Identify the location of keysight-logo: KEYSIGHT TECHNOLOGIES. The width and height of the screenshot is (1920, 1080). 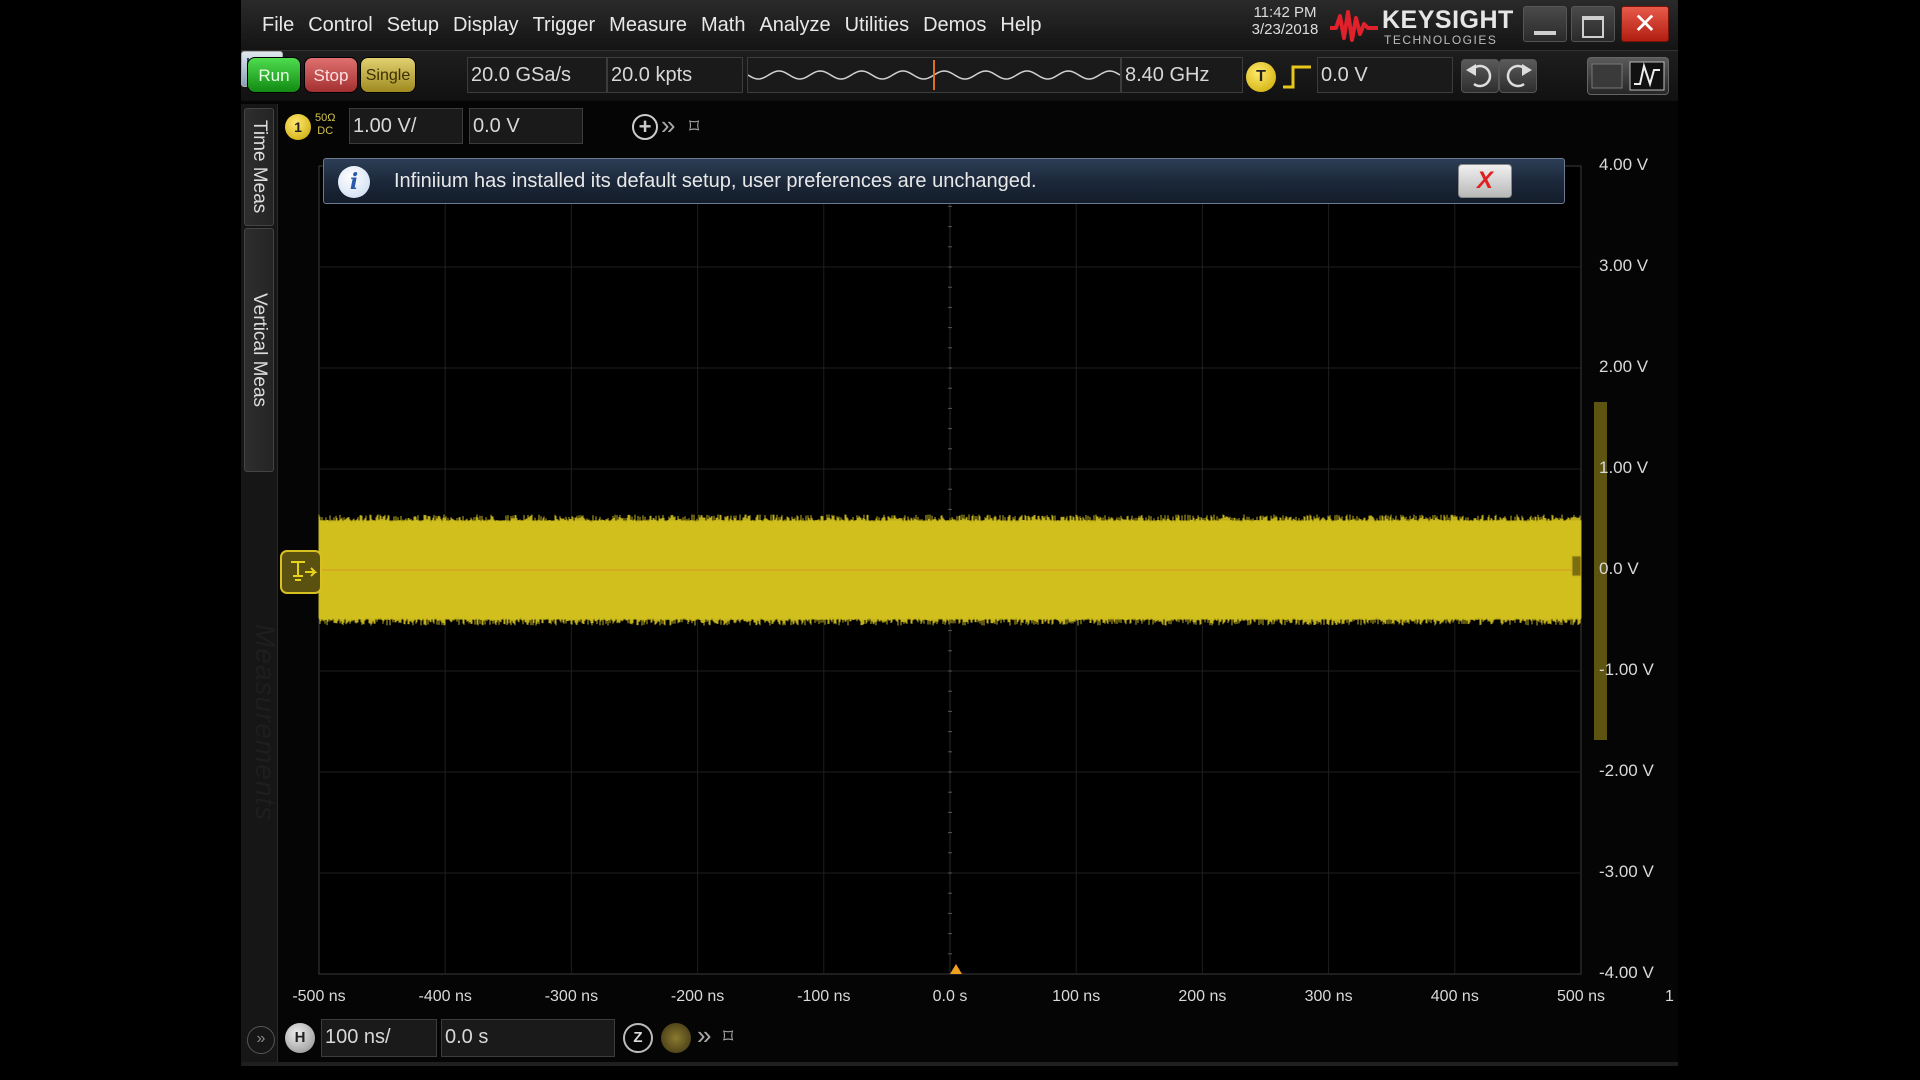
(1420, 26).